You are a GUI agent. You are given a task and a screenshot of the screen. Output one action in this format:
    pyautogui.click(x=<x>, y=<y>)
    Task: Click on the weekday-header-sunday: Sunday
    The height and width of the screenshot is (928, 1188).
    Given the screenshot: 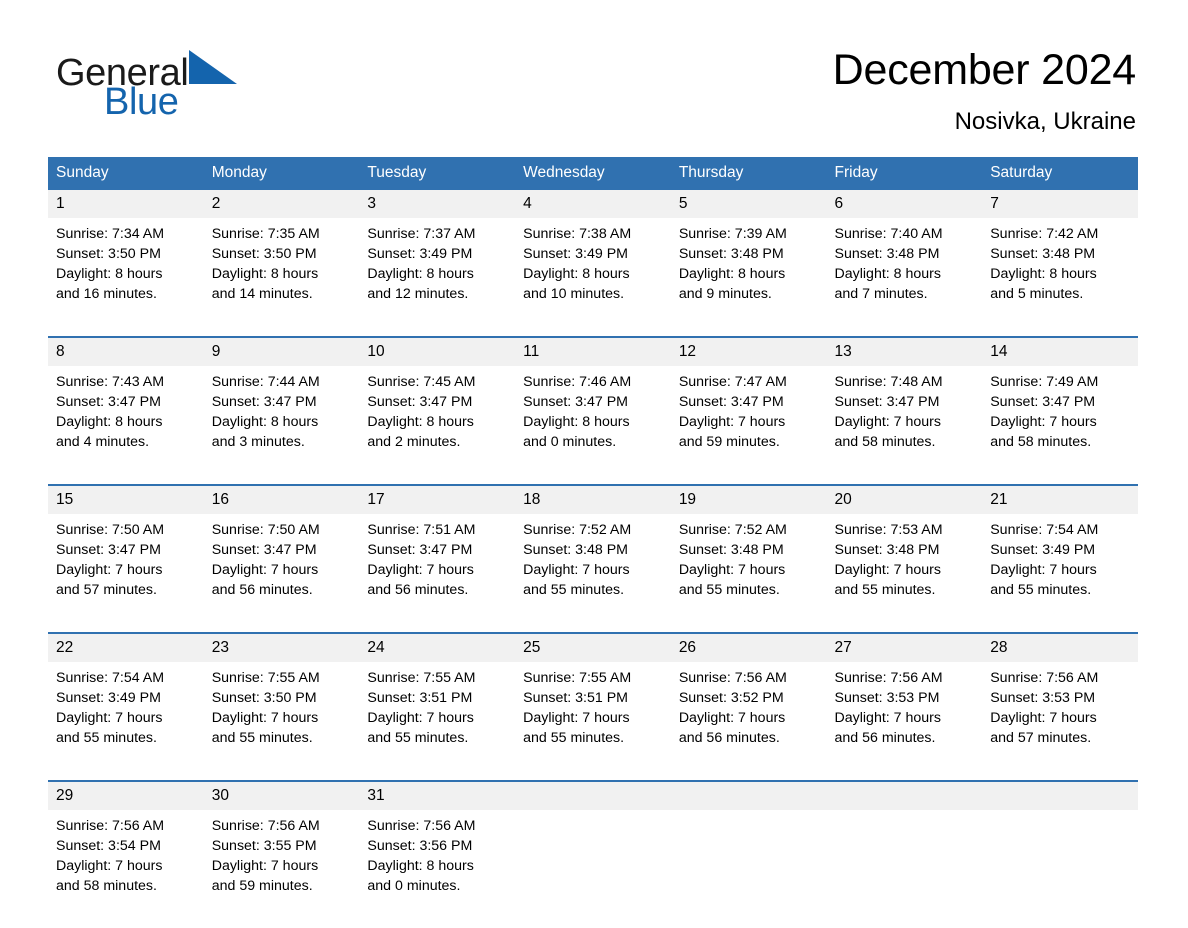 What is the action you would take?
    pyautogui.click(x=126, y=173)
    